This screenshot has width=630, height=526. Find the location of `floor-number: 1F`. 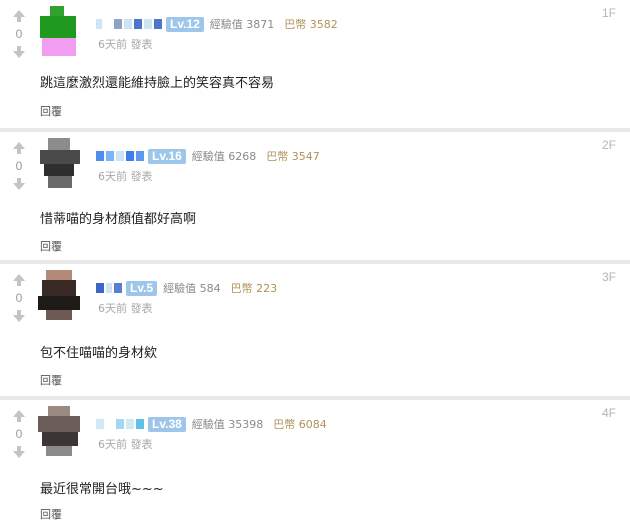

floor-number: 1F is located at coordinates (608, 13).